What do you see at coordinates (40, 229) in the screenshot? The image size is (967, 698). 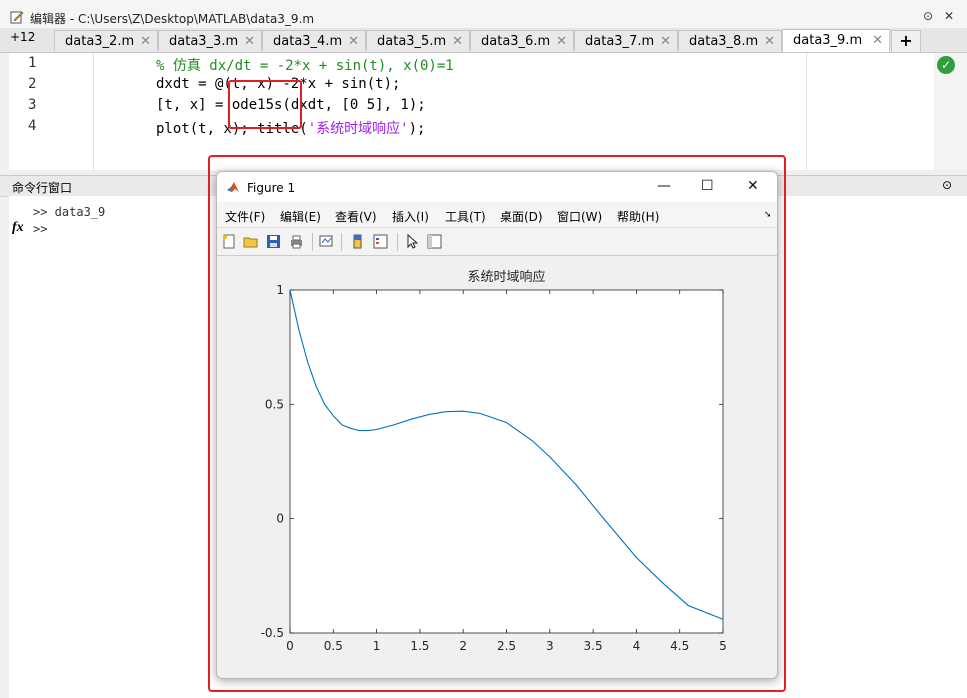 I see `command-prompt: >>` at bounding box center [40, 229].